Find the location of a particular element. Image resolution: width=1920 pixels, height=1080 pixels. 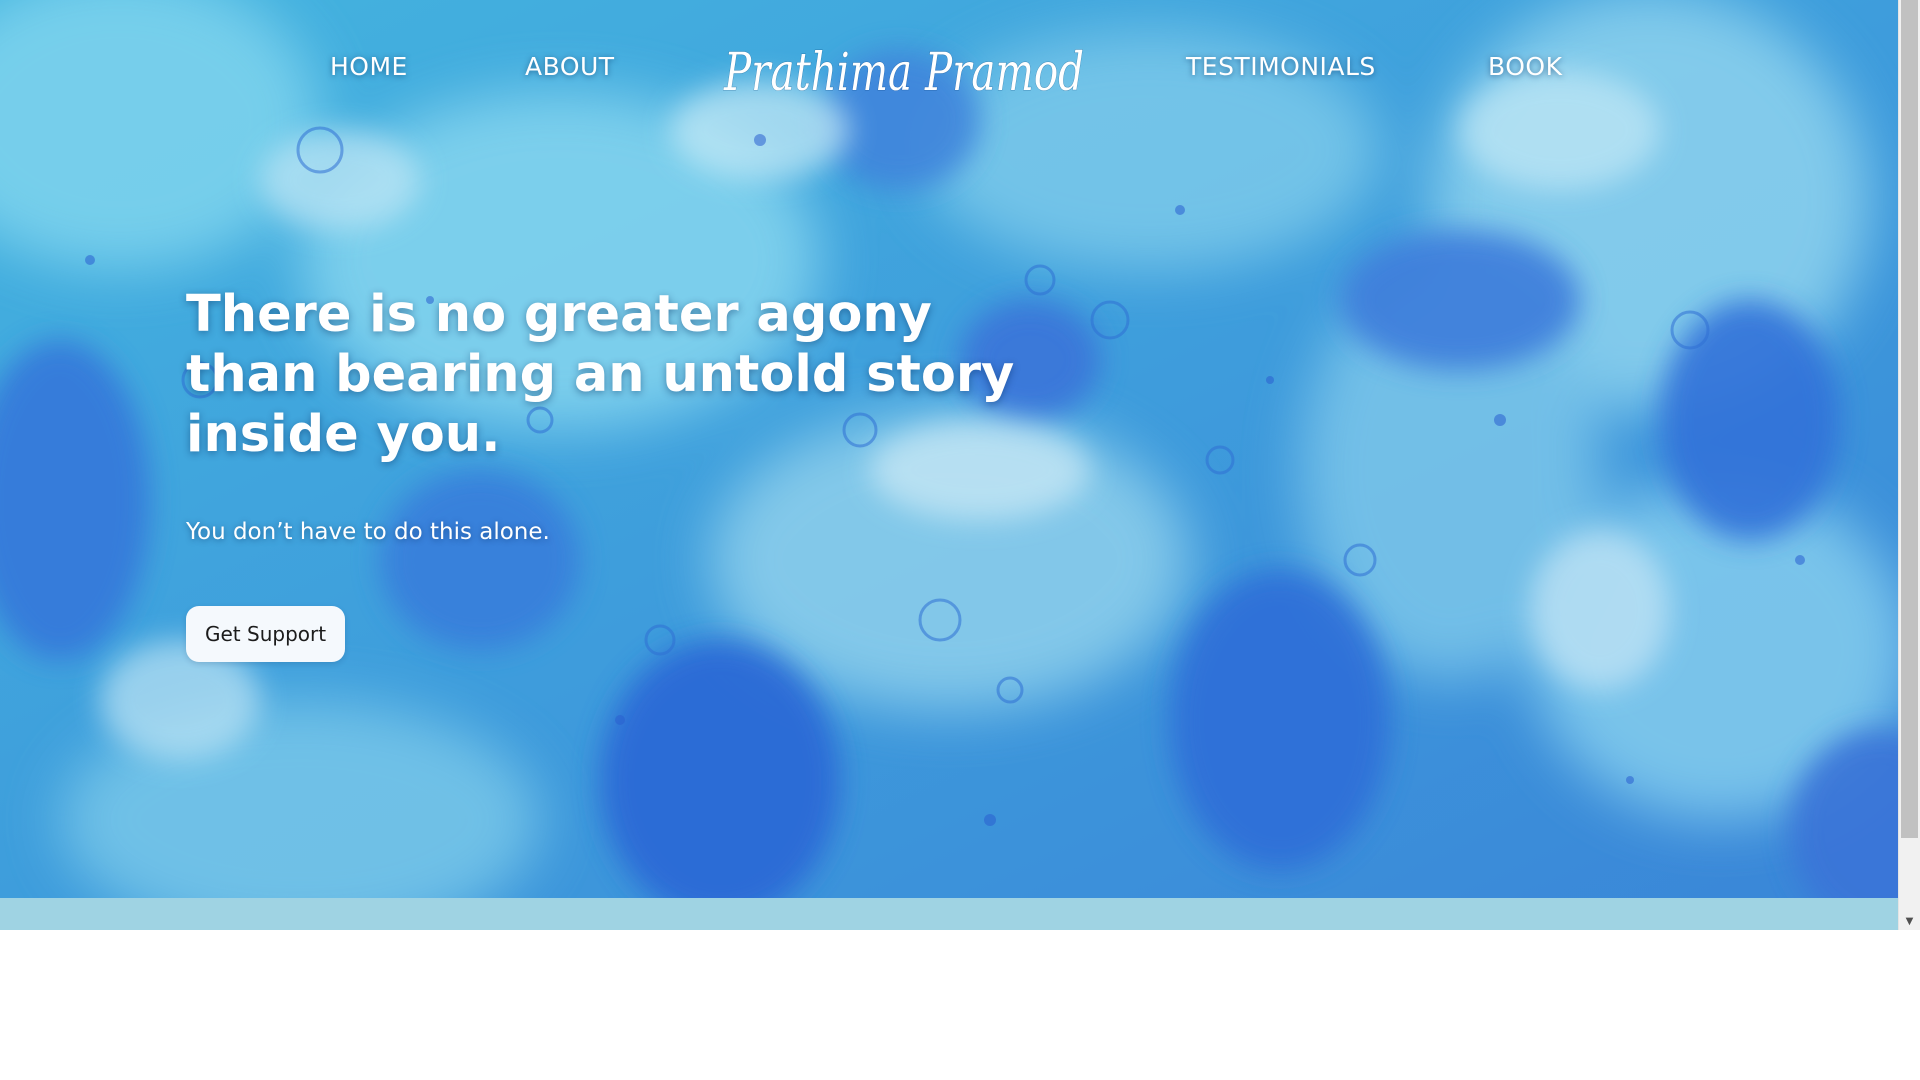

site-logo: Prathima Pramod is located at coordinates (904, 68).